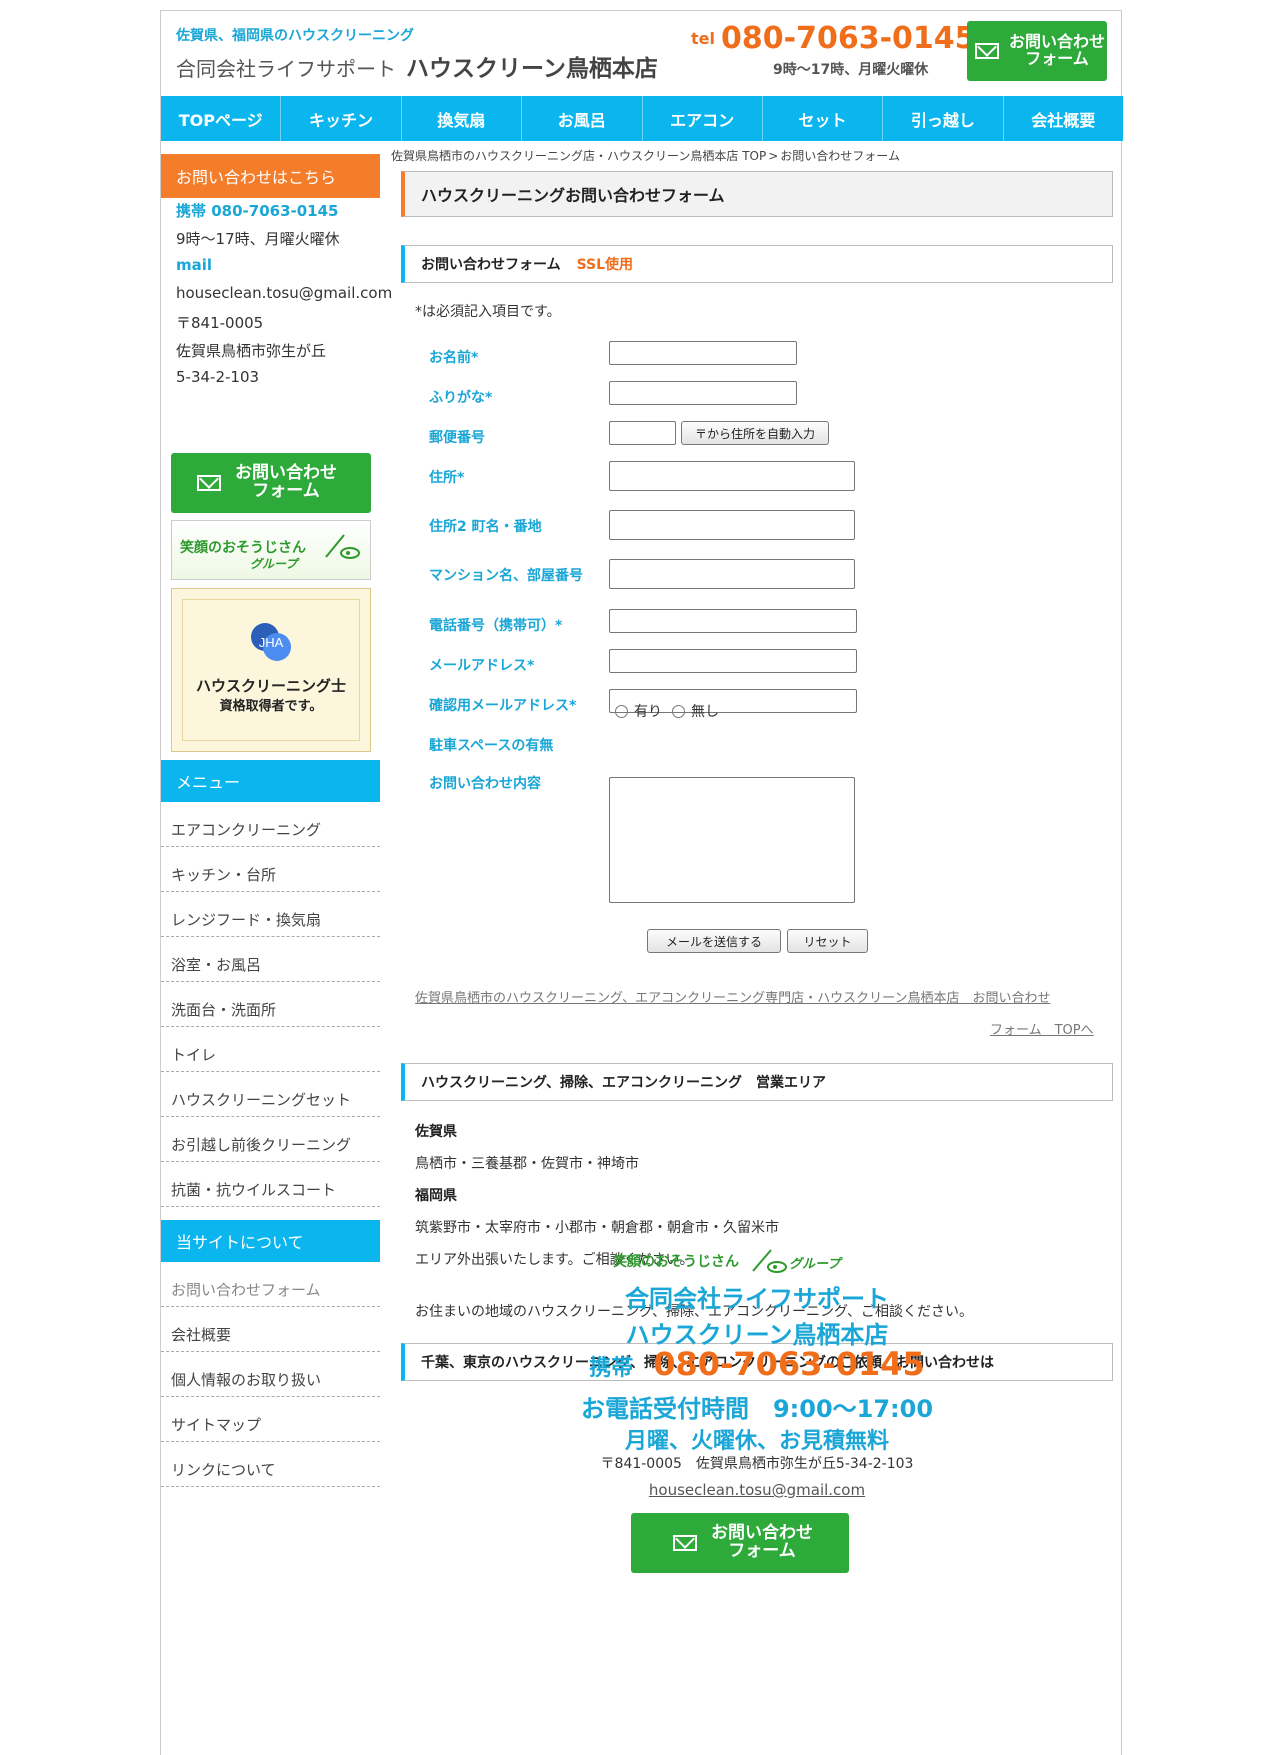 Image resolution: width=1284 pixels, height=1755 pixels. Describe the element at coordinates (532, 69) in the screenshot. I see `header-store-name: ハウスクリーン鳥栖本店` at that location.